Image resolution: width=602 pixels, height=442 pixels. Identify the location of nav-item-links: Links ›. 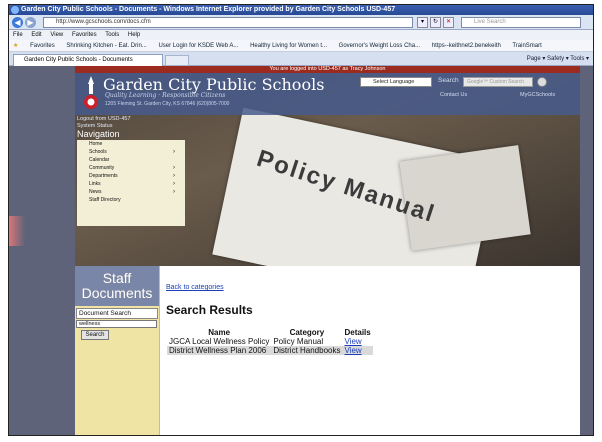
(131, 184).